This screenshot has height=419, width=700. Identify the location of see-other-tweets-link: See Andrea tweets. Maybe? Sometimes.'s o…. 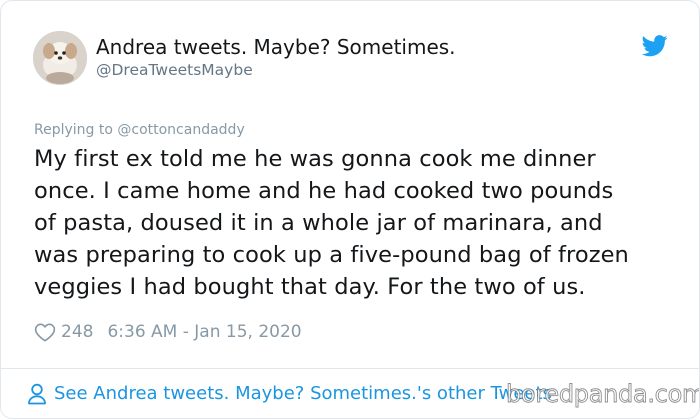
(289, 394).